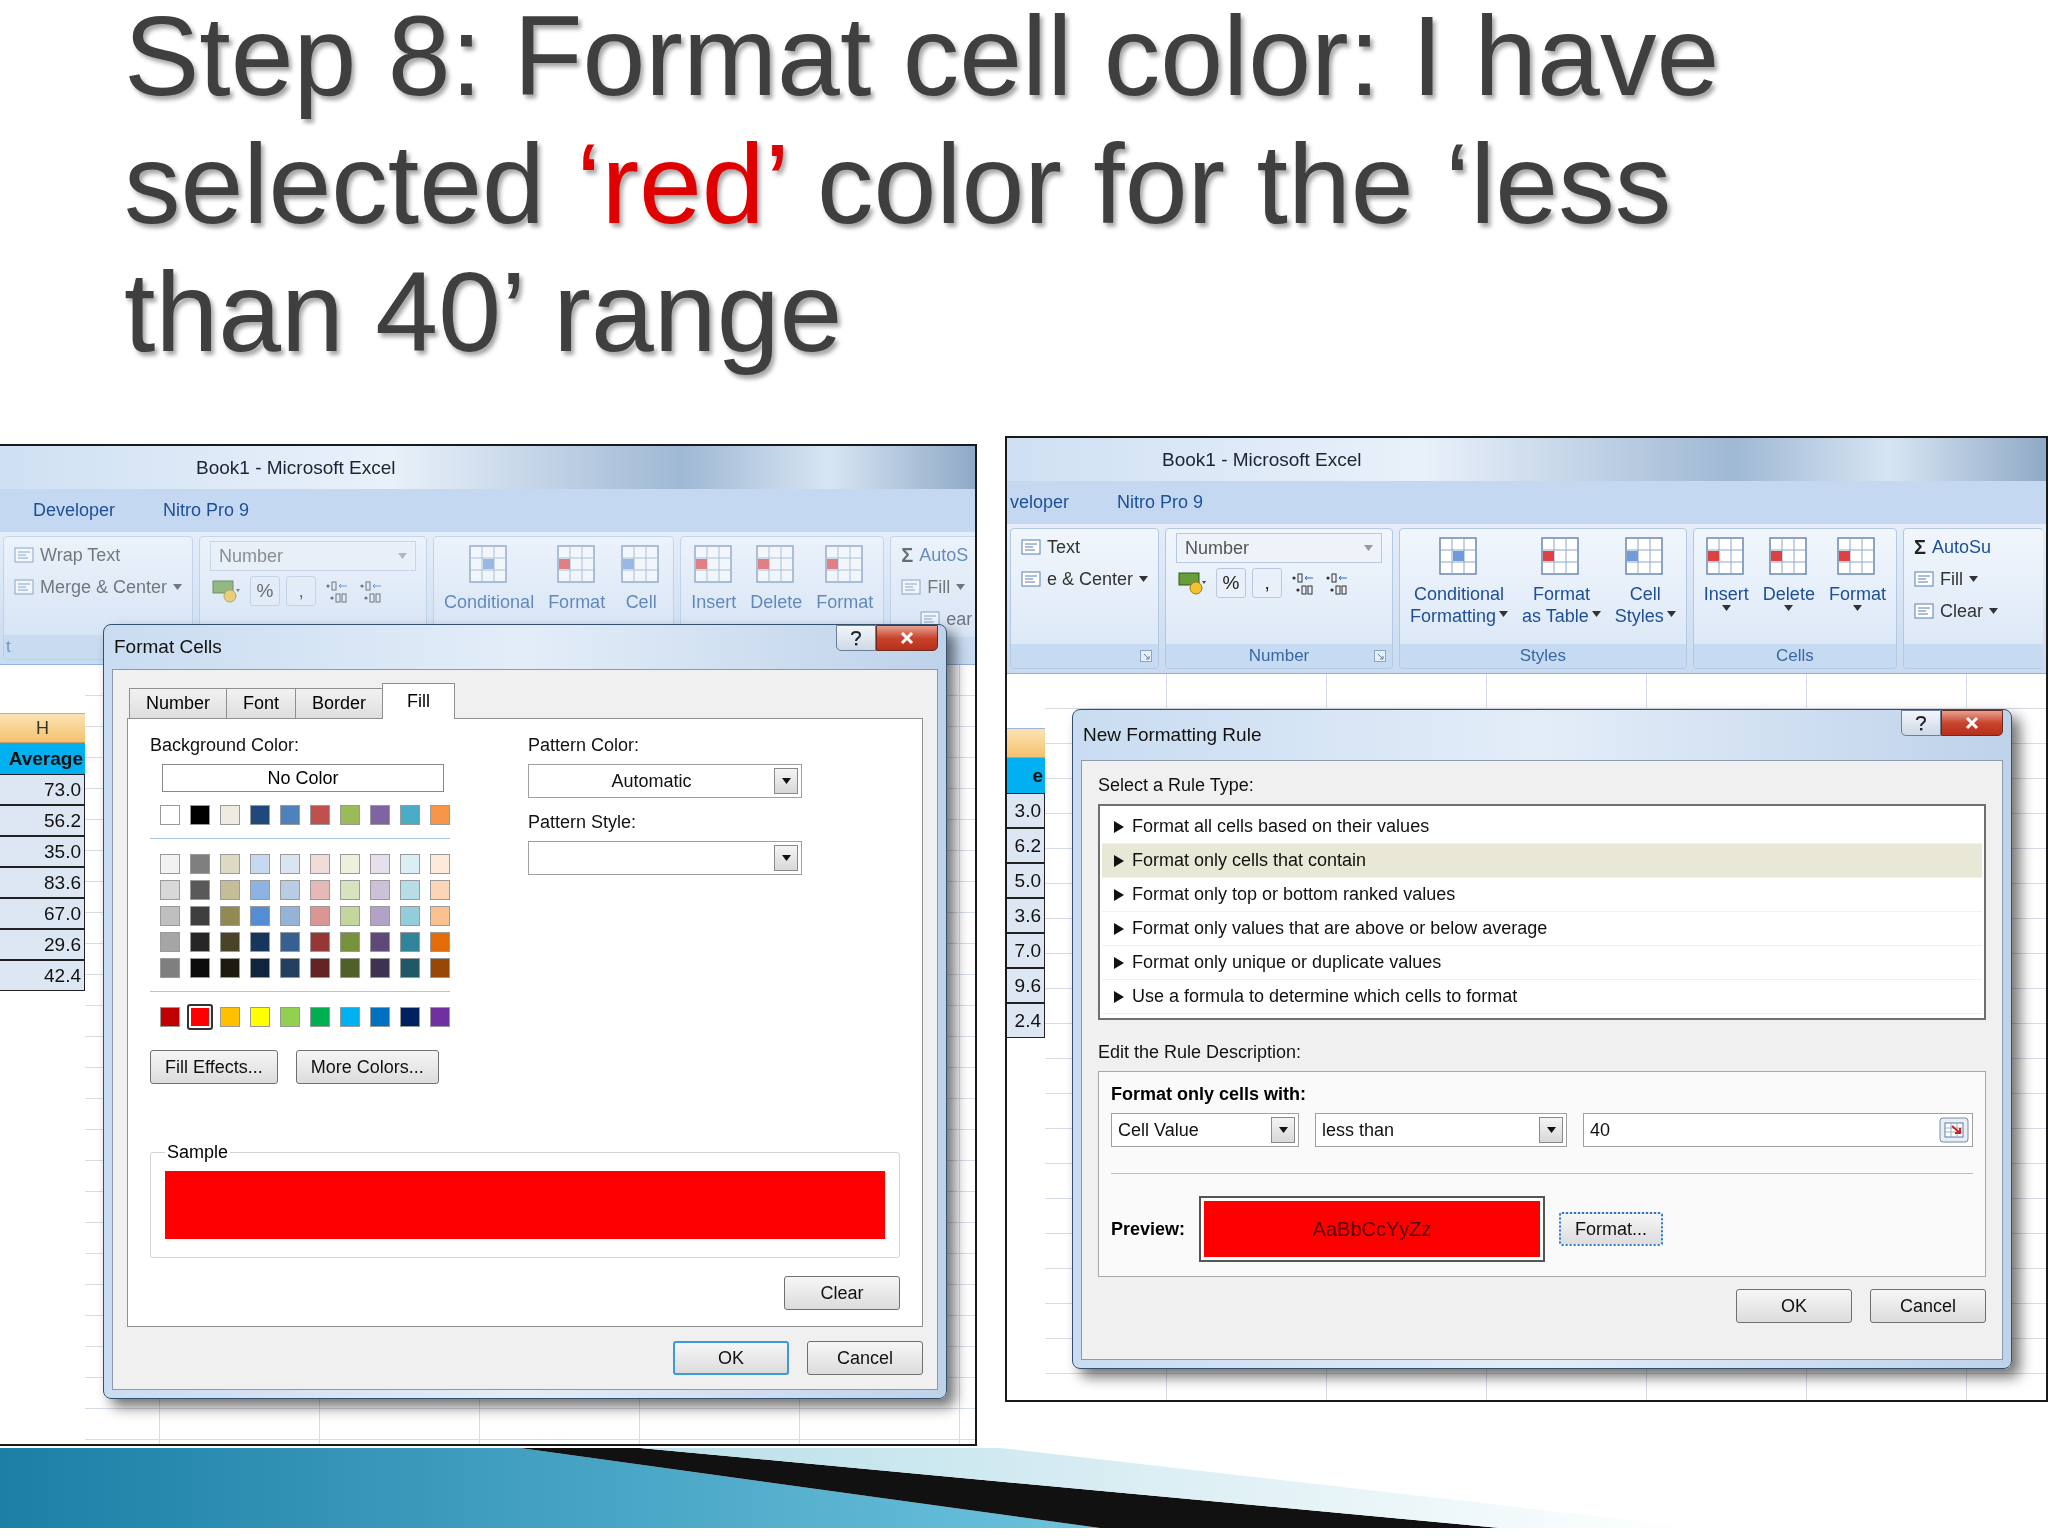 This screenshot has width=2048, height=1536. What do you see at coordinates (1279, 548) in the screenshot?
I see `number-format-dropdown: Number` at bounding box center [1279, 548].